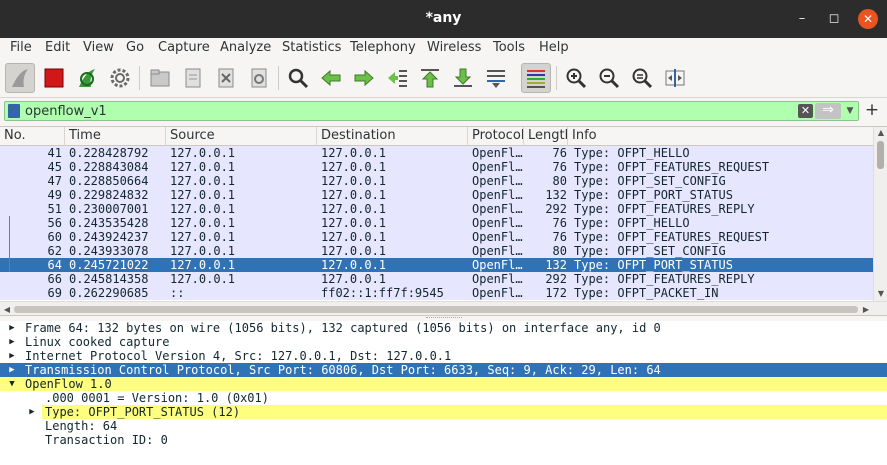  I want to click on go-back-button, so click(331, 78).